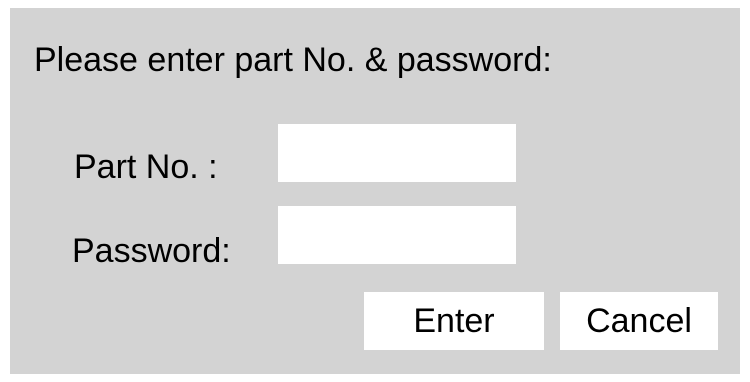 This screenshot has height=382, width=750. I want to click on cancel-button: Cancel, so click(639, 321).